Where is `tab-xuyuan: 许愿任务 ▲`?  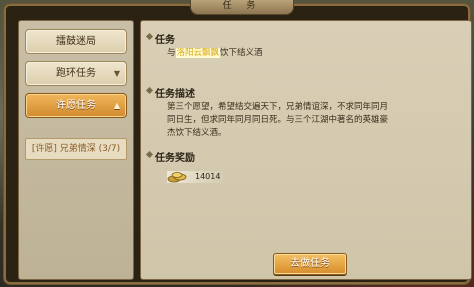 tab-xuyuan: 许愿任务 ▲ is located at coordinates (76, 105).